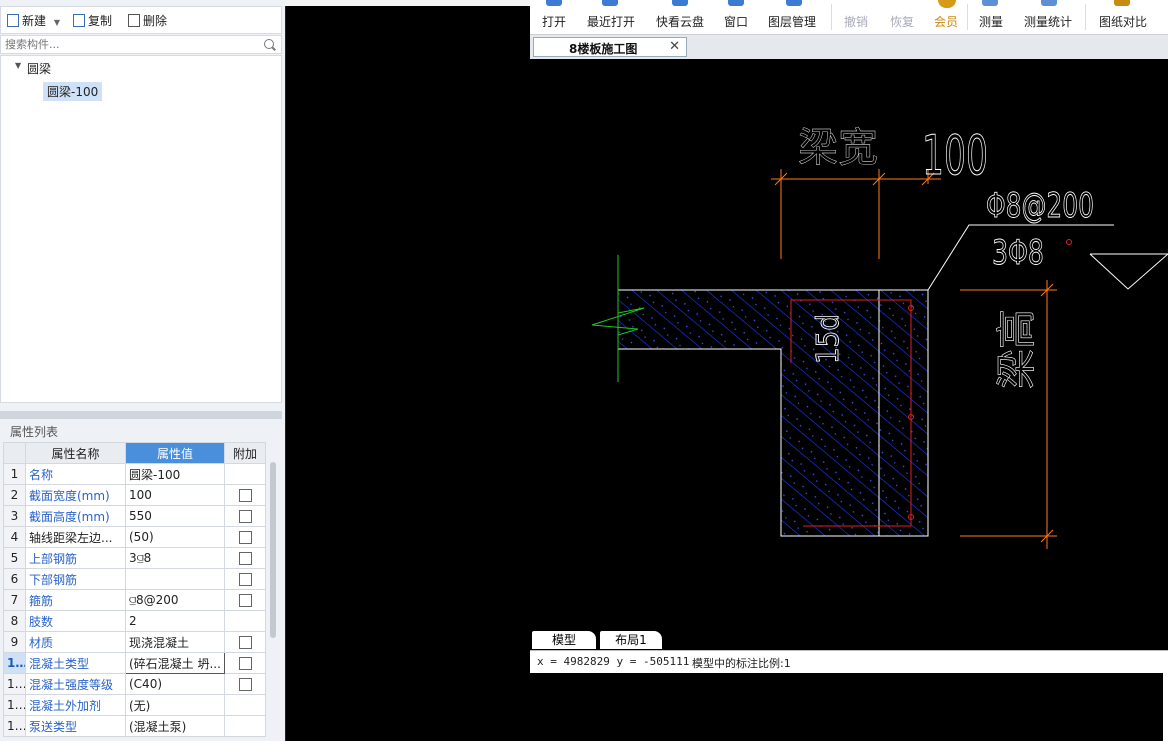 The image size is (1168, 741). I want to click on property-value: ⫑8@200, so click(175, 600).